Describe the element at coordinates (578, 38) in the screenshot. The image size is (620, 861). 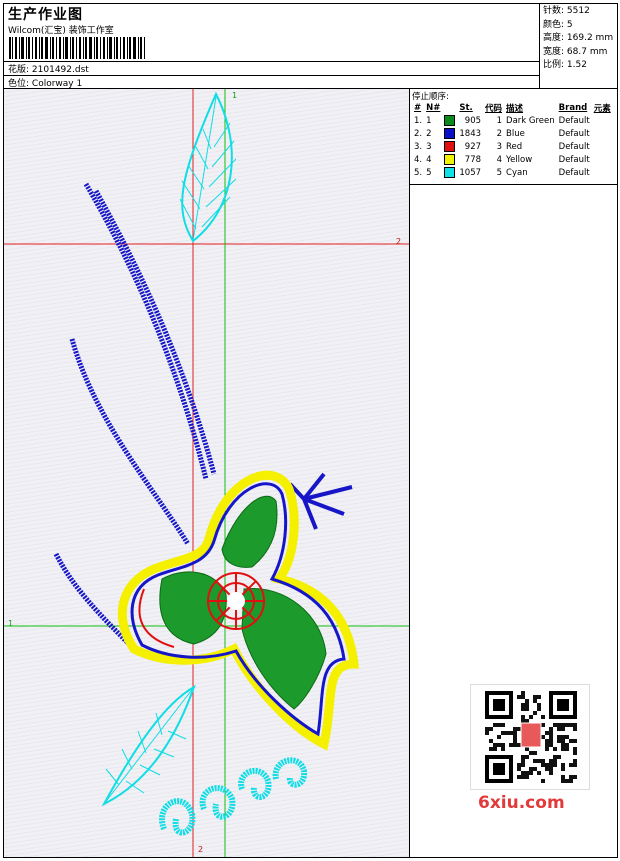
I see `design-height: 高度: 169.2 mm` at that location.